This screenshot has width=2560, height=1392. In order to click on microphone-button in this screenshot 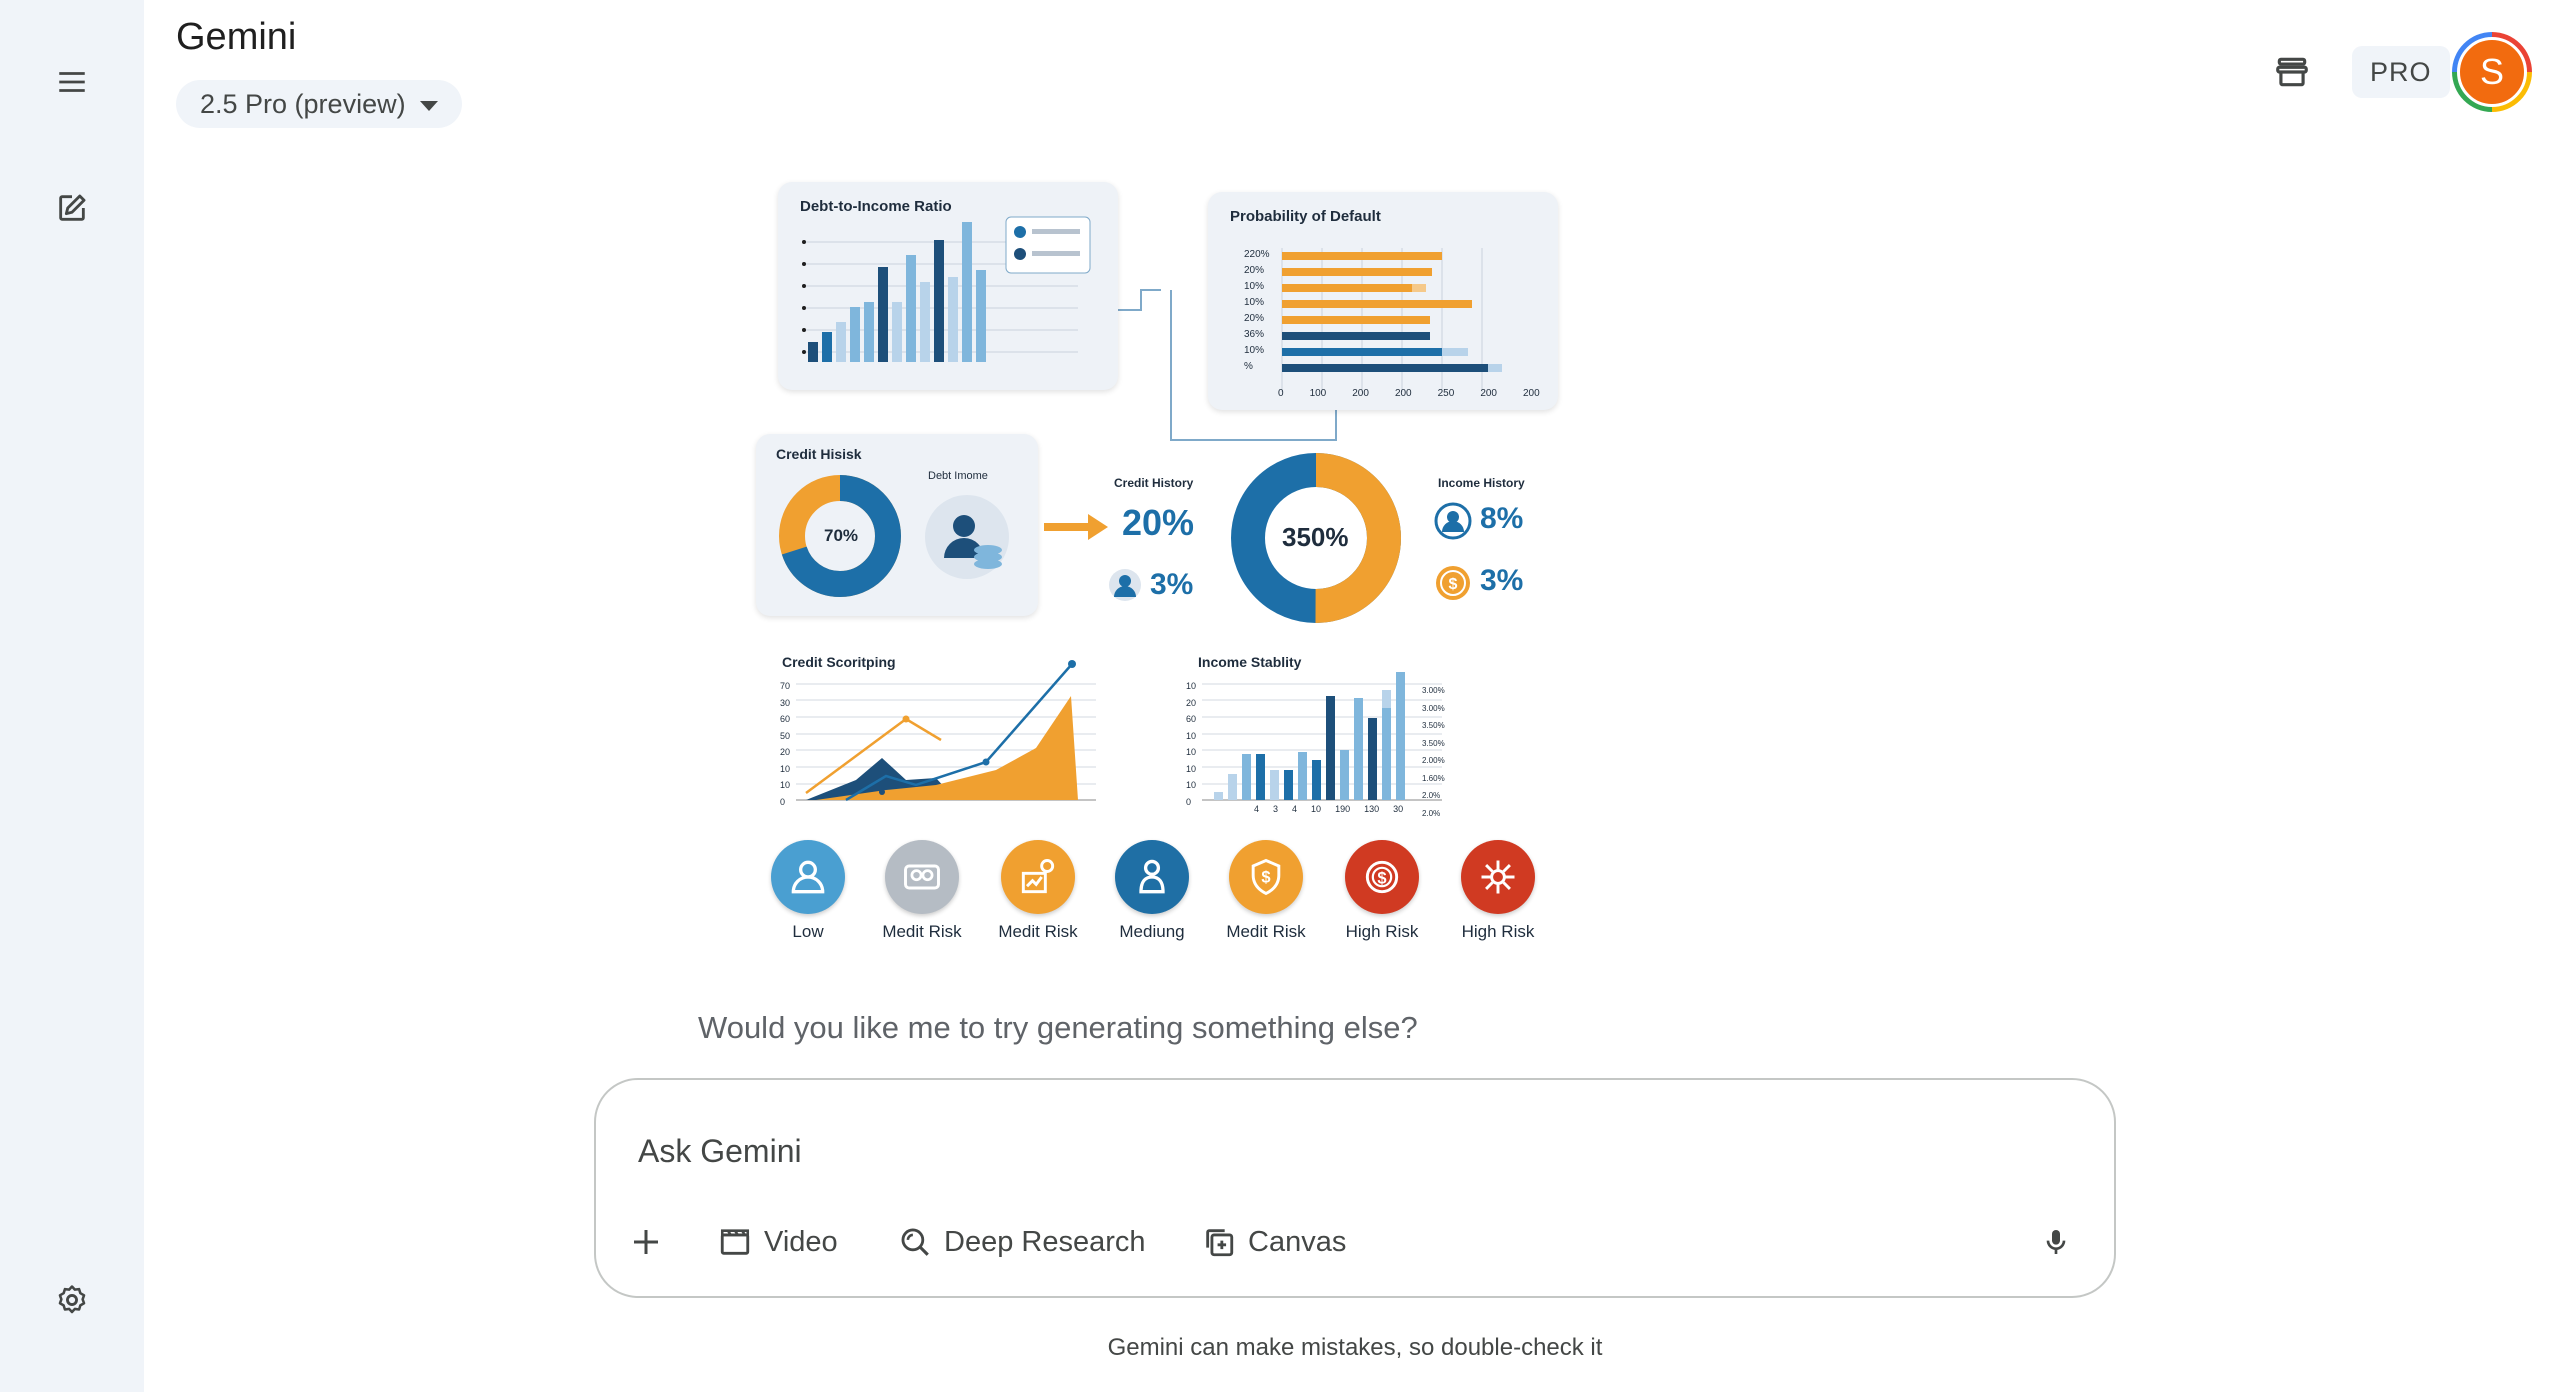, I will do `click(2056, 1242)`.